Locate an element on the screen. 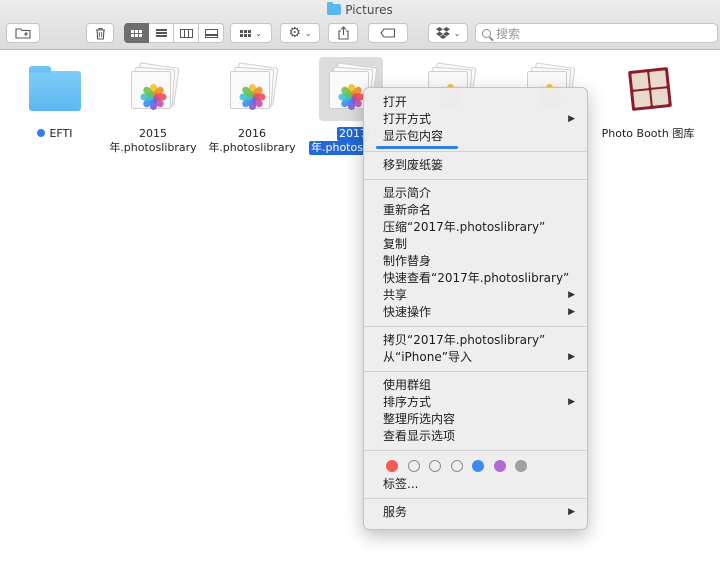 This screenshot has width=720, height=580. action-button: ⚙ ⌄ is located at coordinates (300, 33).